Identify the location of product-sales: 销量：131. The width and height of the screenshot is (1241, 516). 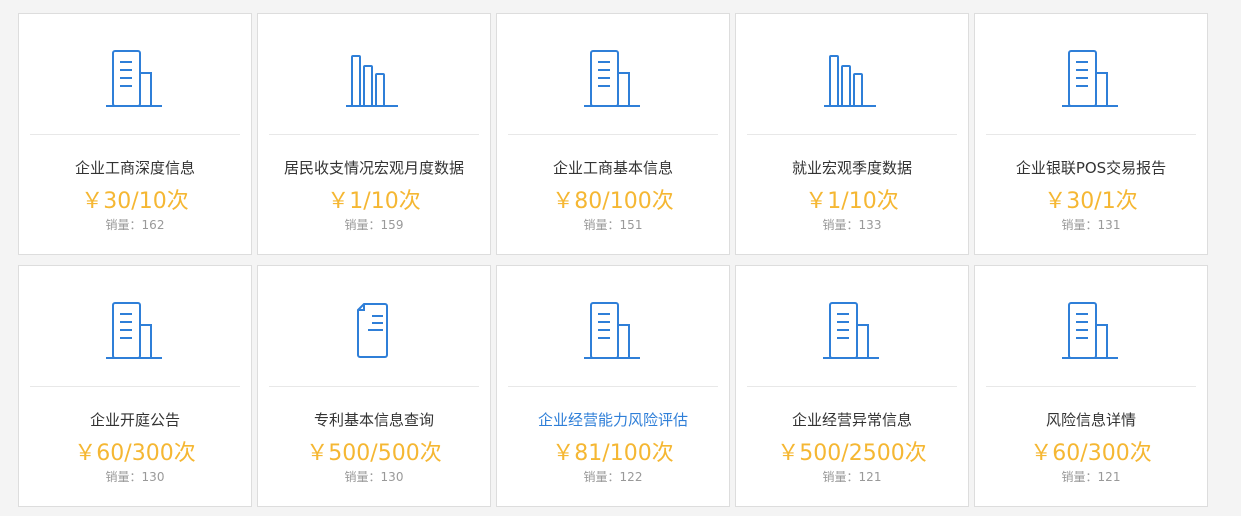
(1091, 224).